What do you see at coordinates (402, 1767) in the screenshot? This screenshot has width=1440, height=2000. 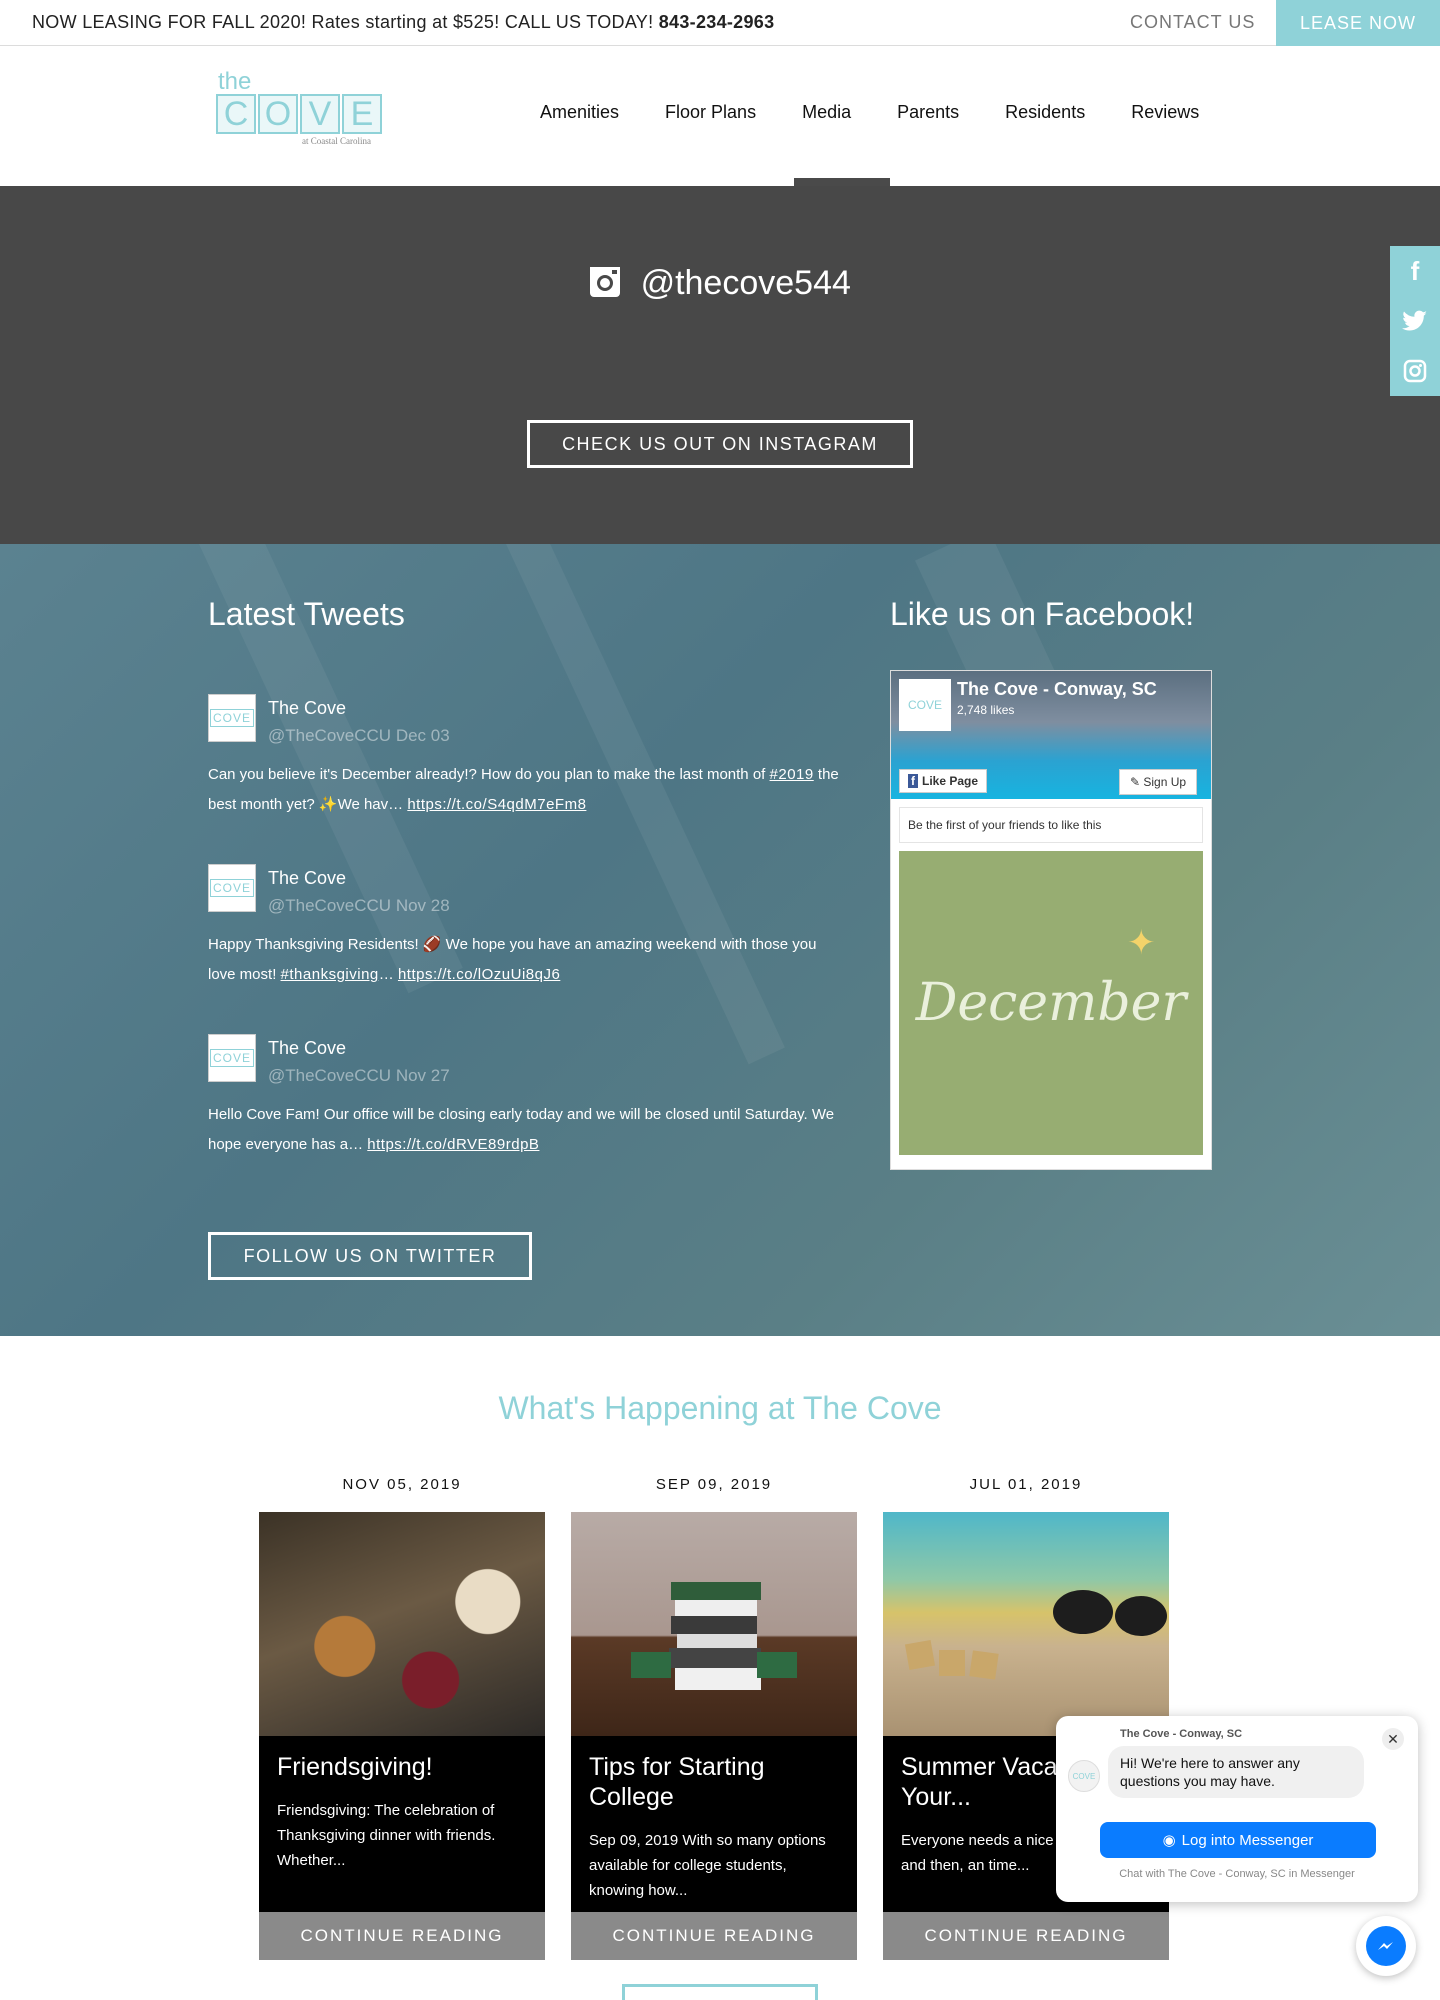 I see `blog-title: Friendsgiving!` at bounding box center [402, 1767].